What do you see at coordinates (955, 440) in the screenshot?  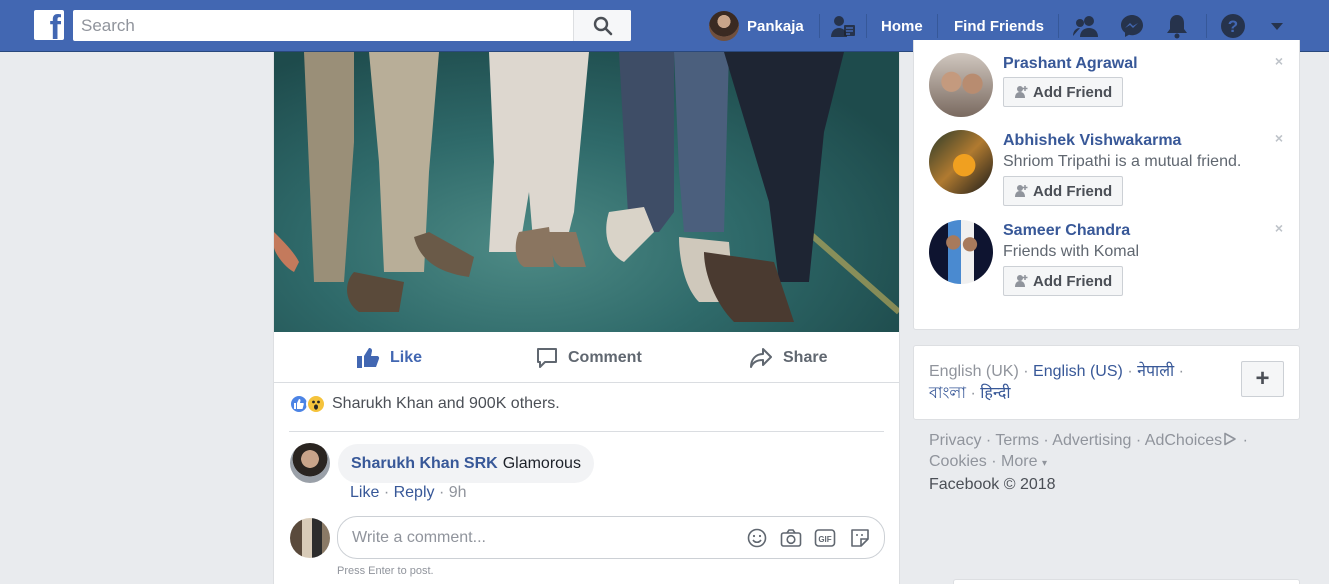 I see `footer-link-privacy: Privacy` at bounding box center [955, 440].